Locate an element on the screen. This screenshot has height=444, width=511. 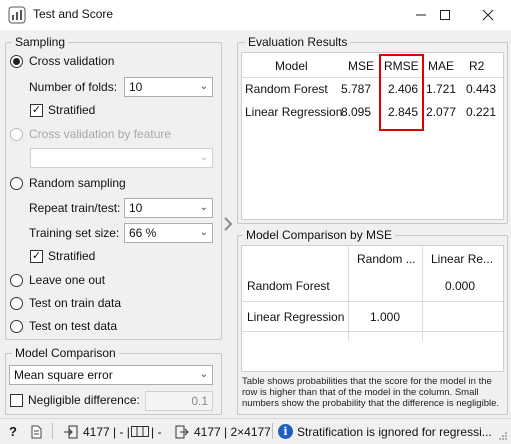
row-header: Random Forest is located at coordinates (288, 286).